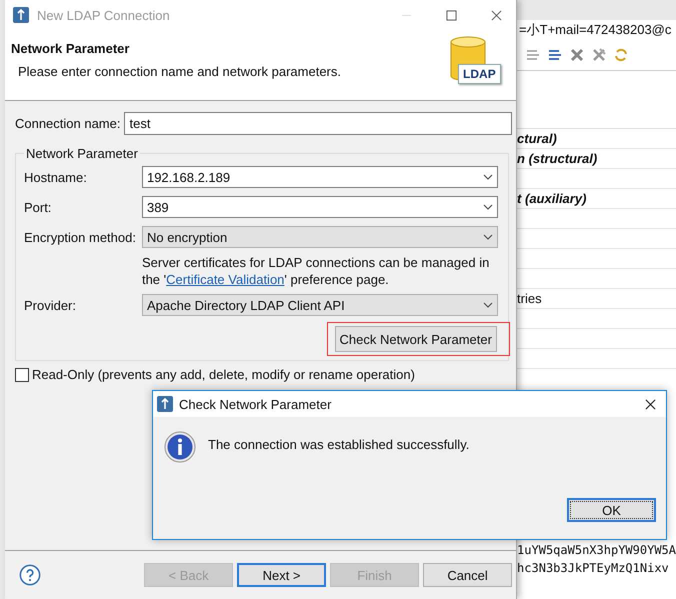 Image resolution: width=676 pixels, height=599 pixels. I want to click on help-icon, so click(29, 575).